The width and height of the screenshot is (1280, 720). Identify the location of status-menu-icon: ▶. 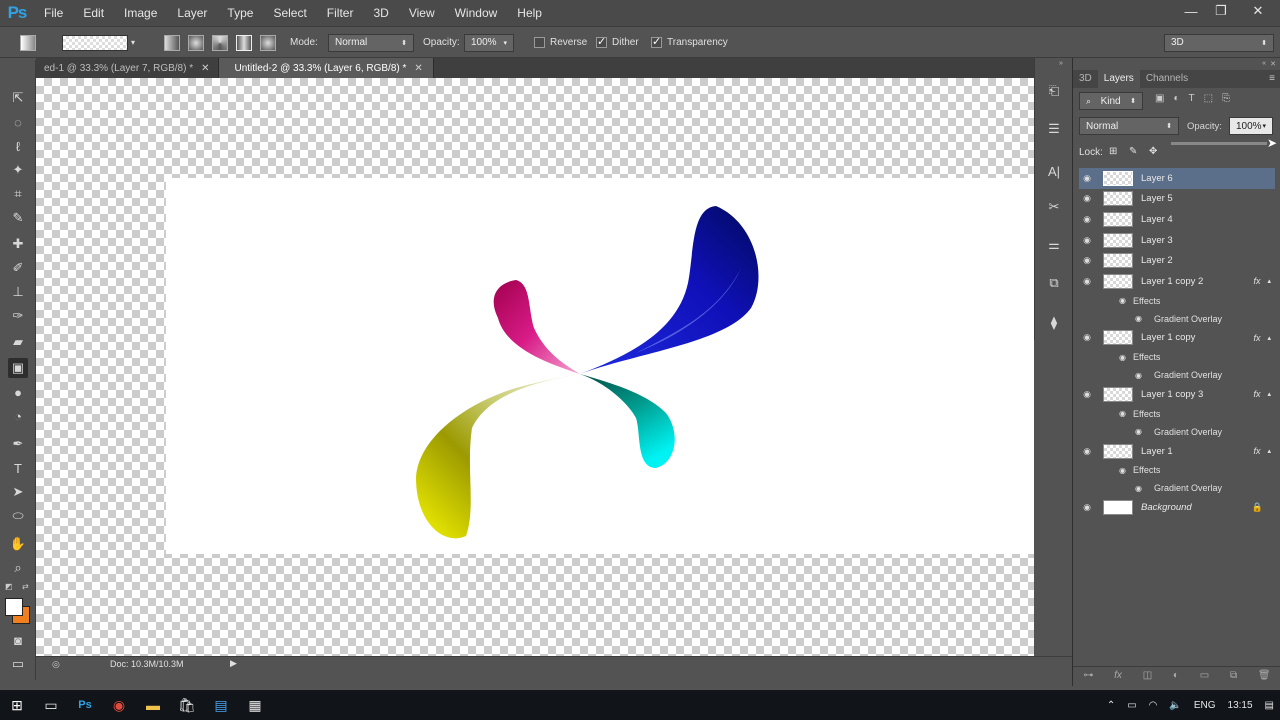
(233, 663).